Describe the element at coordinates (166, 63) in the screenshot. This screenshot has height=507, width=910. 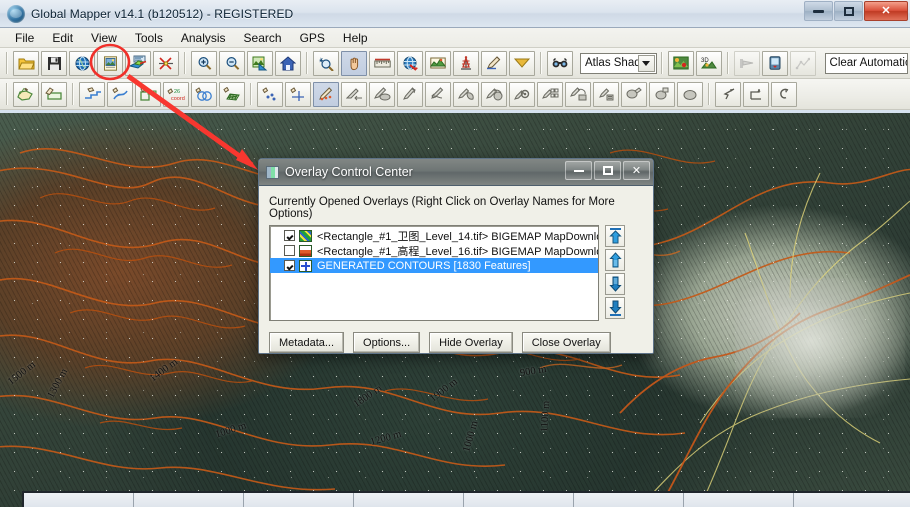
I see `clear-all-overlays-button` at that location.